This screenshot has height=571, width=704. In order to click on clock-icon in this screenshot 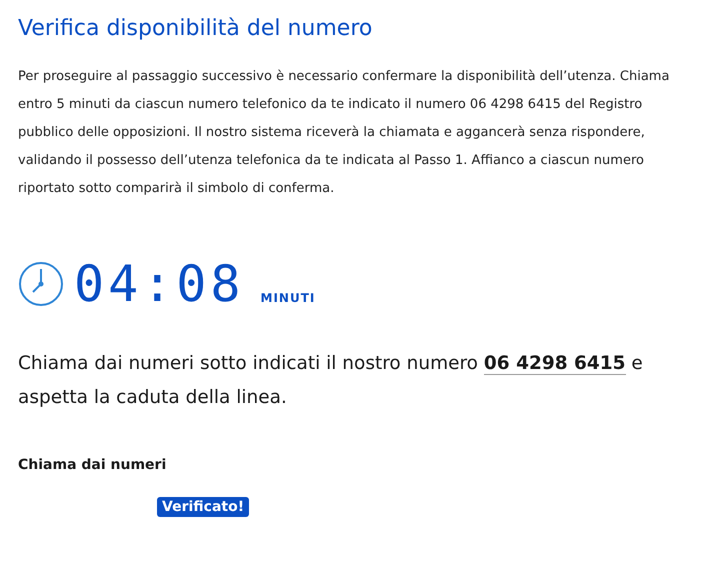, I will do `click(41, 284)`.